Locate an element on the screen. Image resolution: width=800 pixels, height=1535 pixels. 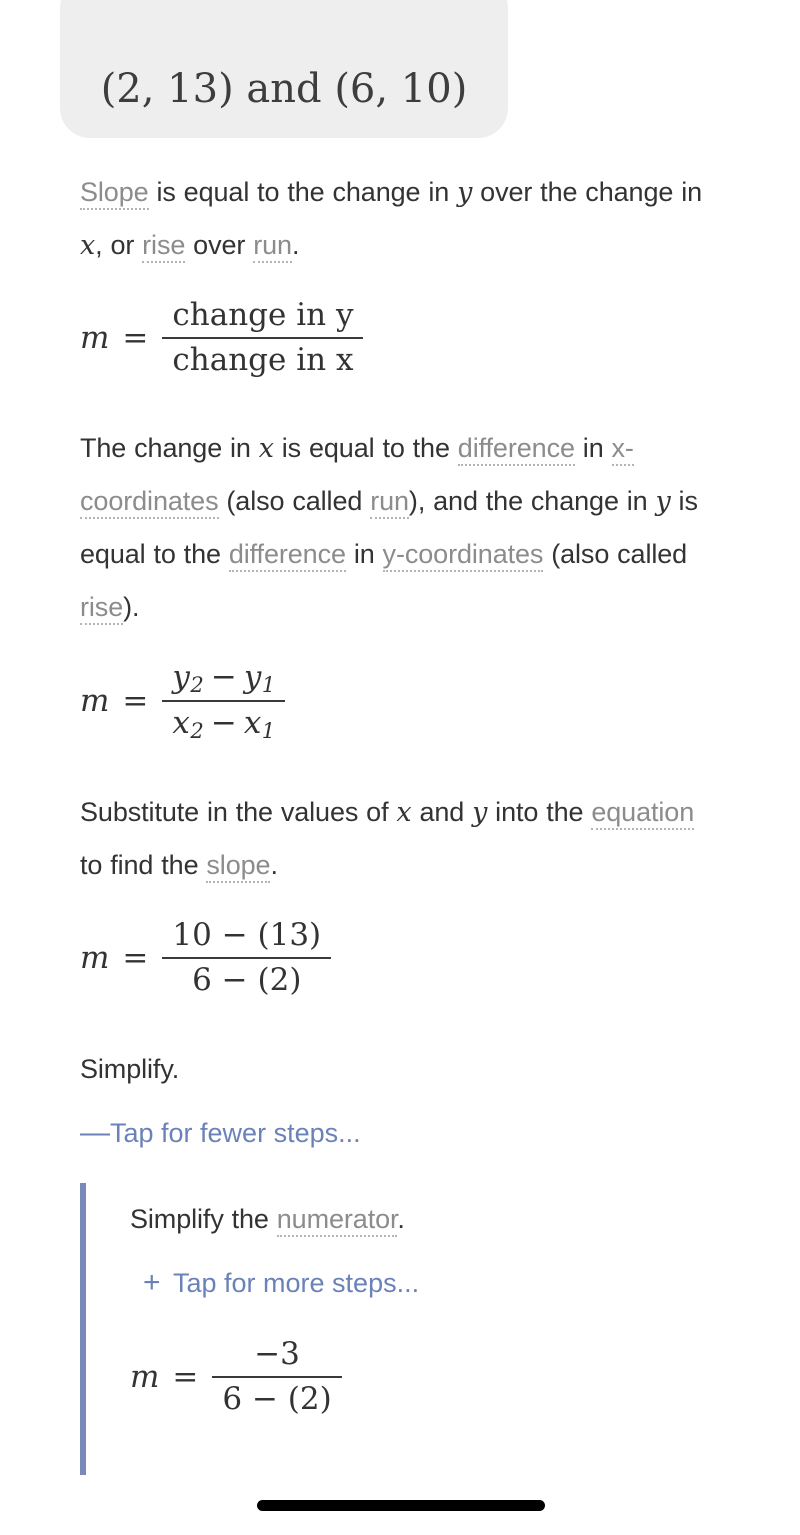
fraction-slope-words: change in y change in x is located at coordinates (263, 338).